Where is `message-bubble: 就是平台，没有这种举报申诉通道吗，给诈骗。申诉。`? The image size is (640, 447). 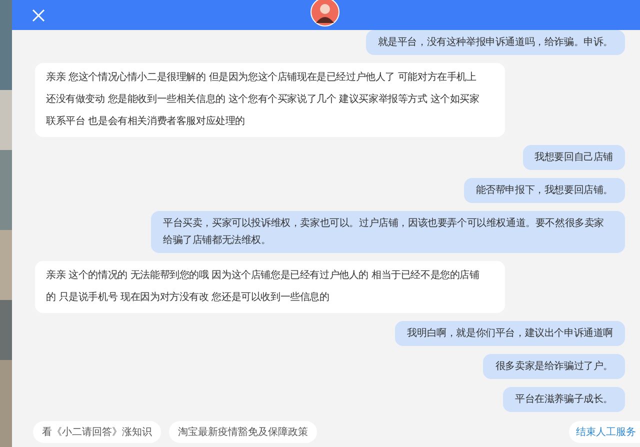
message-bubble: 就是平台，没有这种举报申诉通道吗，给诈骗。申诉。 is located at coordinates (495, 42).